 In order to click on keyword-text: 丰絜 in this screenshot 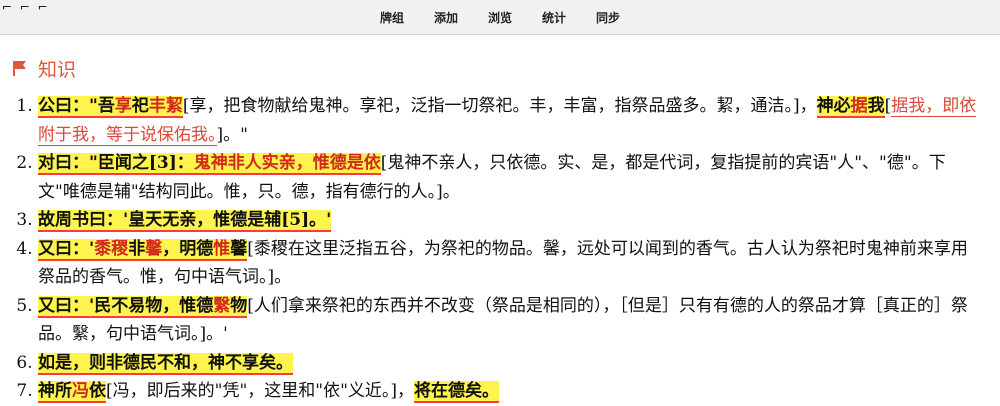, I will do `click(165, 106)`.